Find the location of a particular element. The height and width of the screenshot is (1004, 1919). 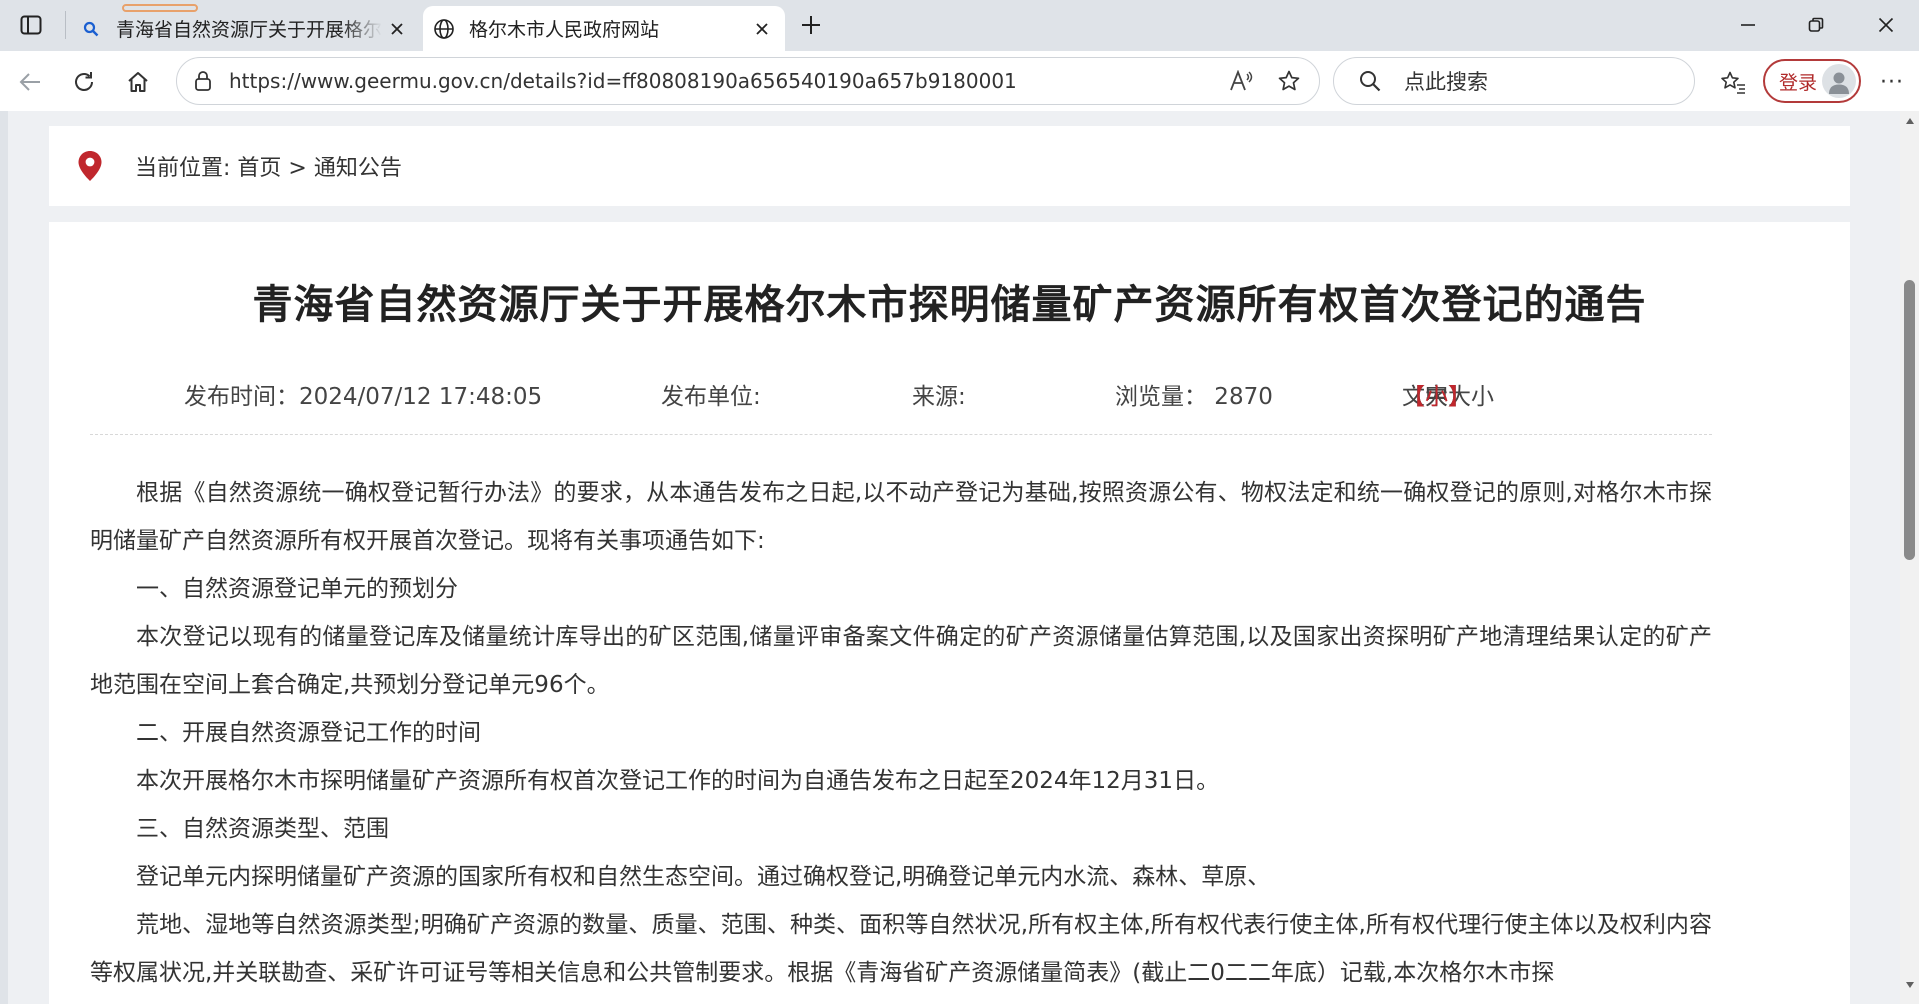

more-menu-button: ··· is located at coordinates (1892, 82).